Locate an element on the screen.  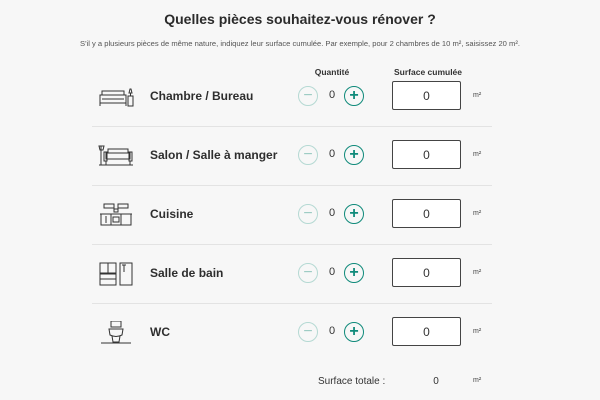
room-row-wc: WC − 0 + m² is located at coordinates (292, 332).